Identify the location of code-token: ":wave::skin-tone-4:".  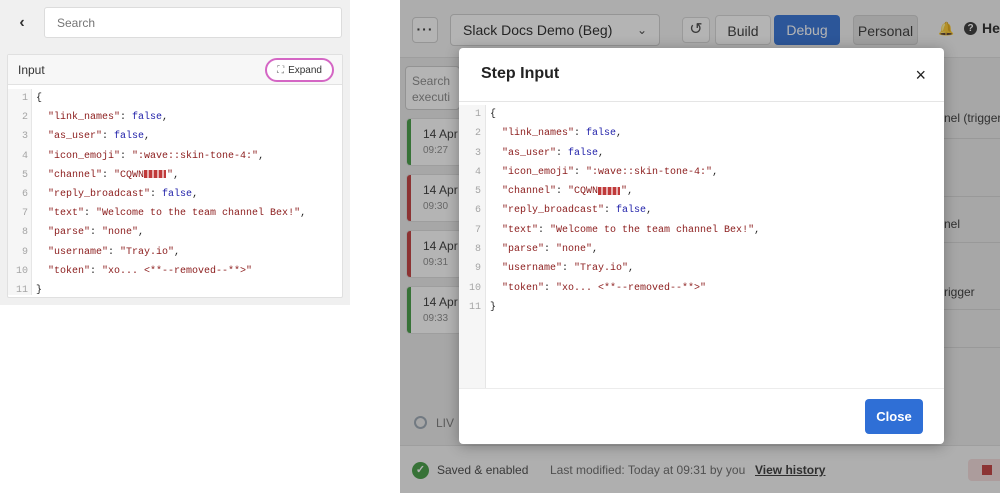
(649, 172).